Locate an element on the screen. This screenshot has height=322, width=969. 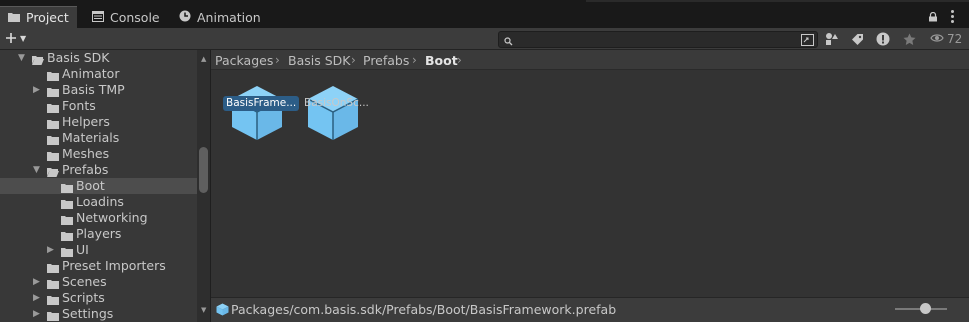
tree-item-label: Fonts is located at coordinates (79, 105).